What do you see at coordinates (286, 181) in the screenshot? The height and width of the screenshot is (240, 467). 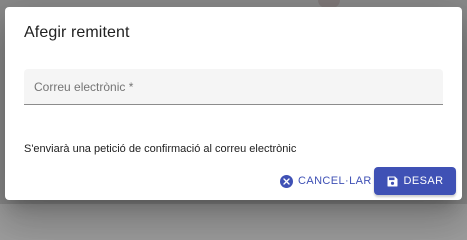 I see `cancel-circle-icon` at bounding box center [286, 181].